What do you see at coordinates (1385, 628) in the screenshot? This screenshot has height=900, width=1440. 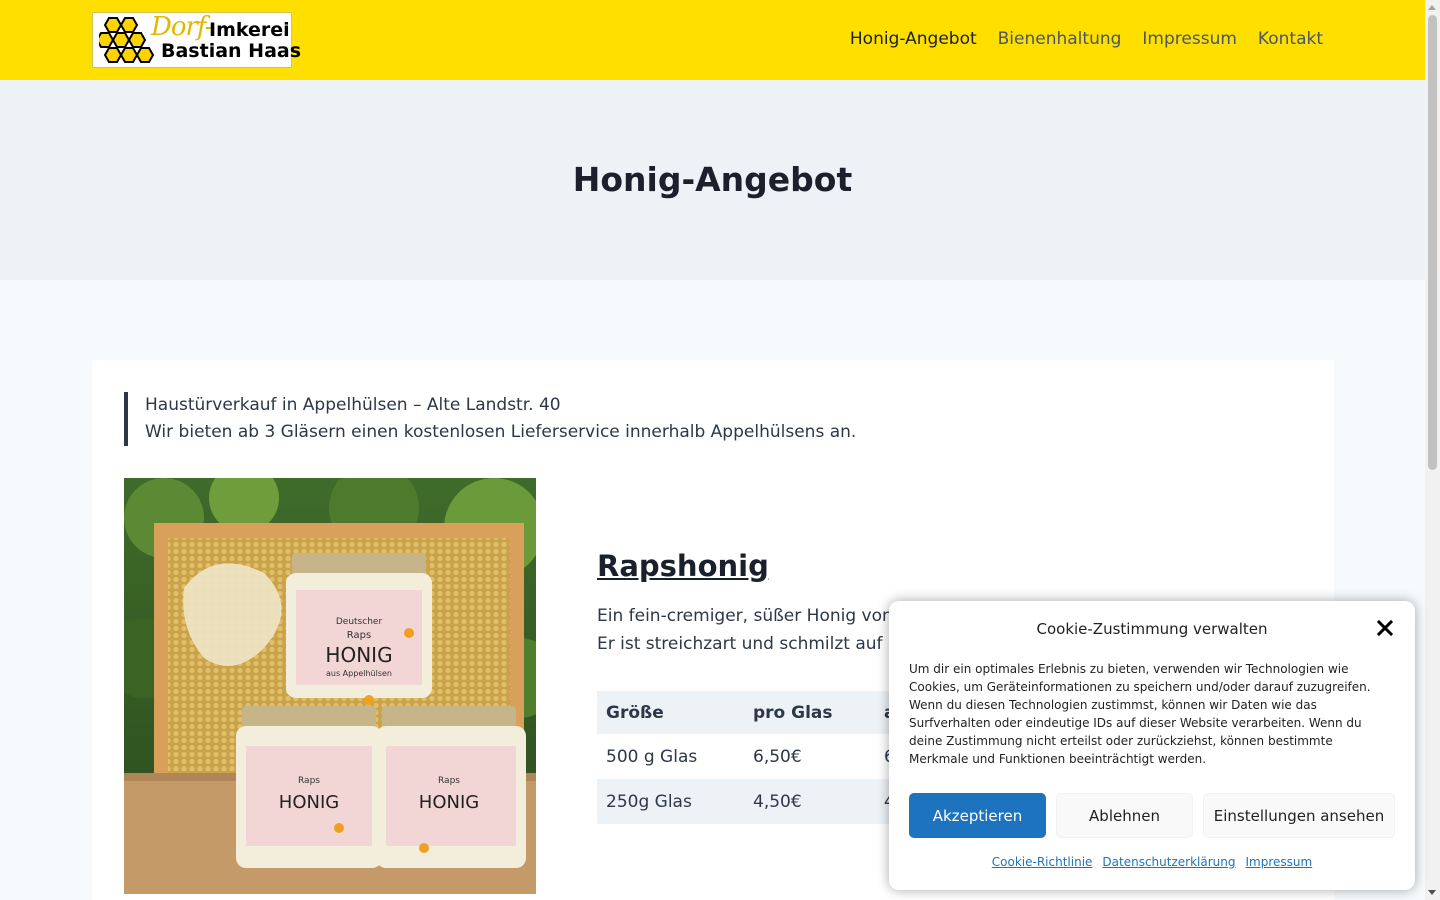 I see `close-icon` at bounding box center [1385, 628].